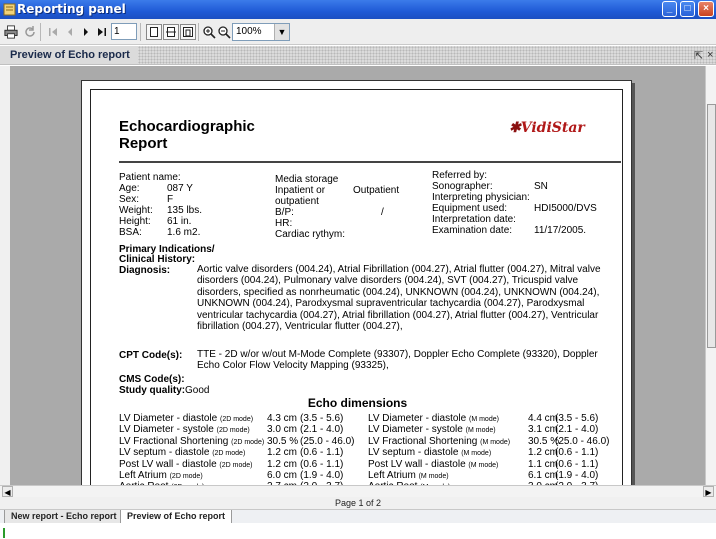 The image size is (716, 539). I want to click on minimize-button: _, so click(669, 9).